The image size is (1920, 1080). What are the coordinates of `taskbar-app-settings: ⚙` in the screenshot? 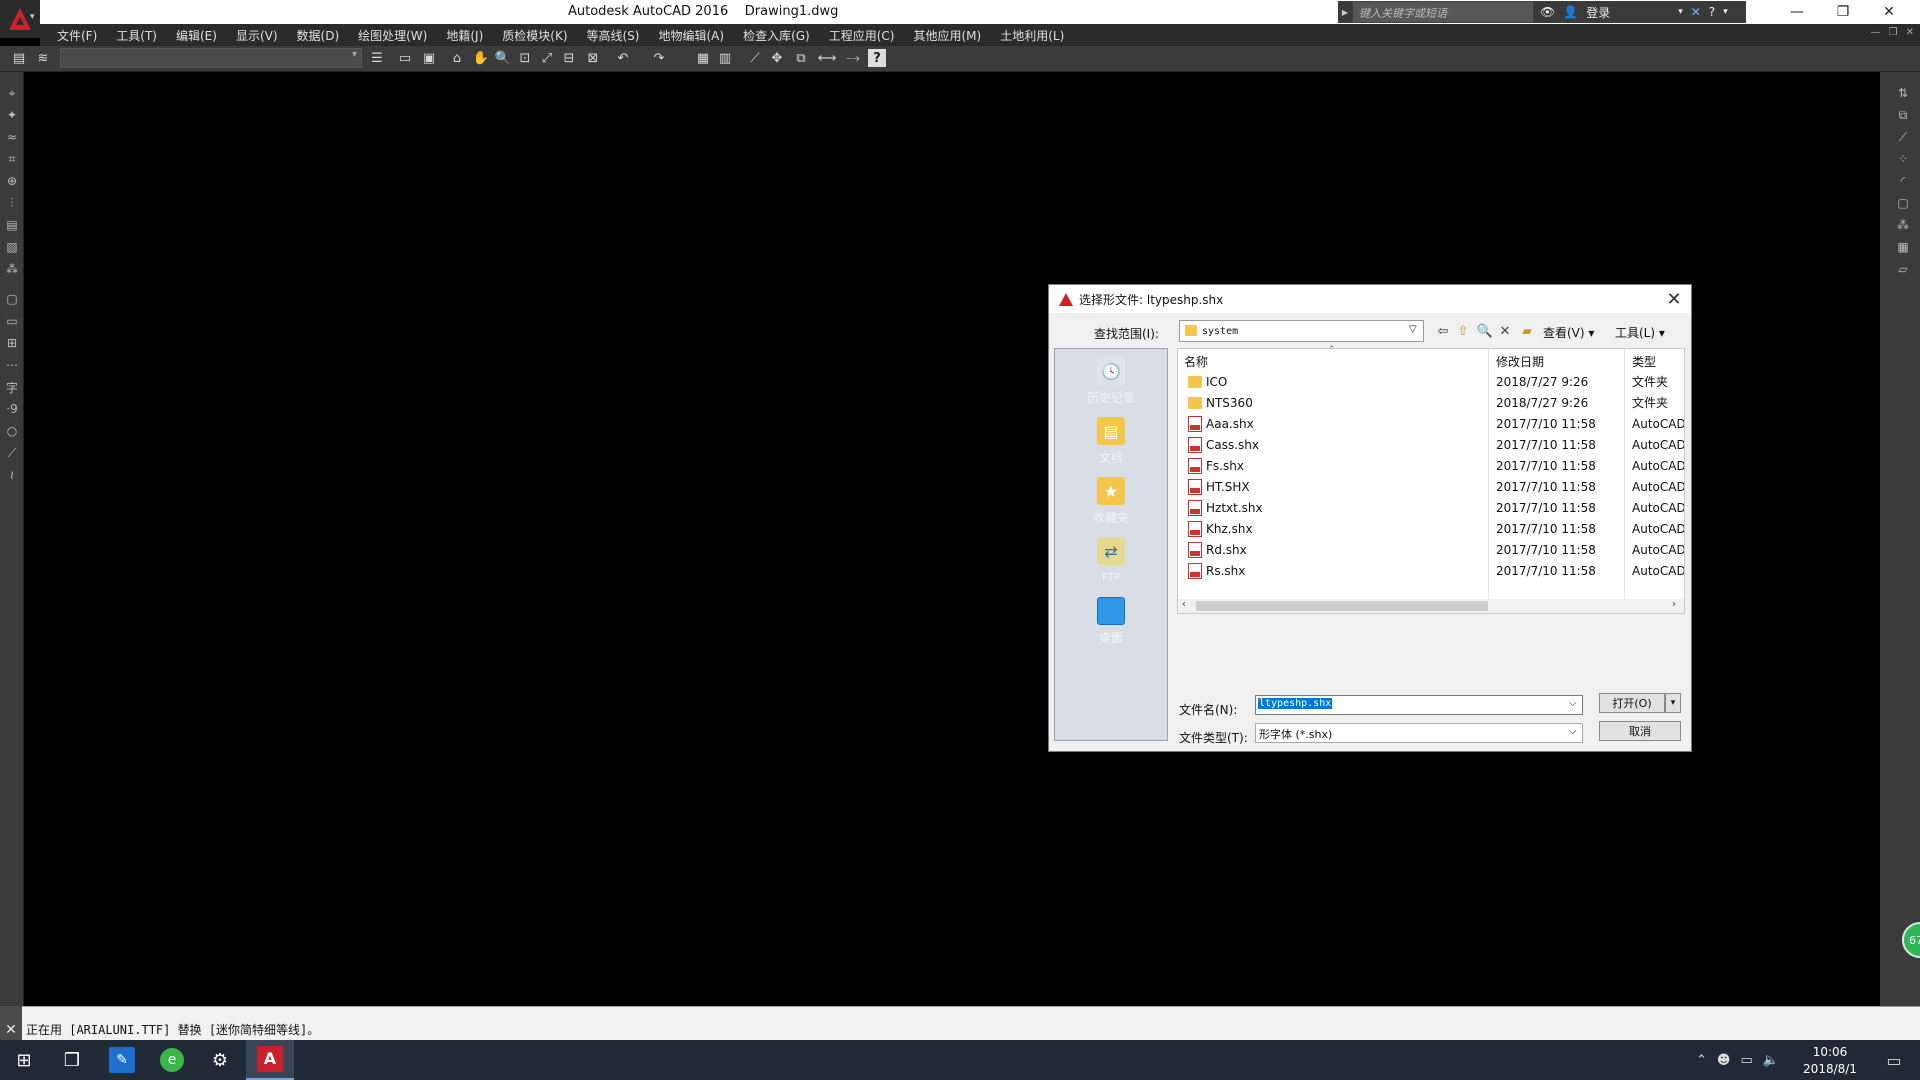 It's located at (220, 1060).